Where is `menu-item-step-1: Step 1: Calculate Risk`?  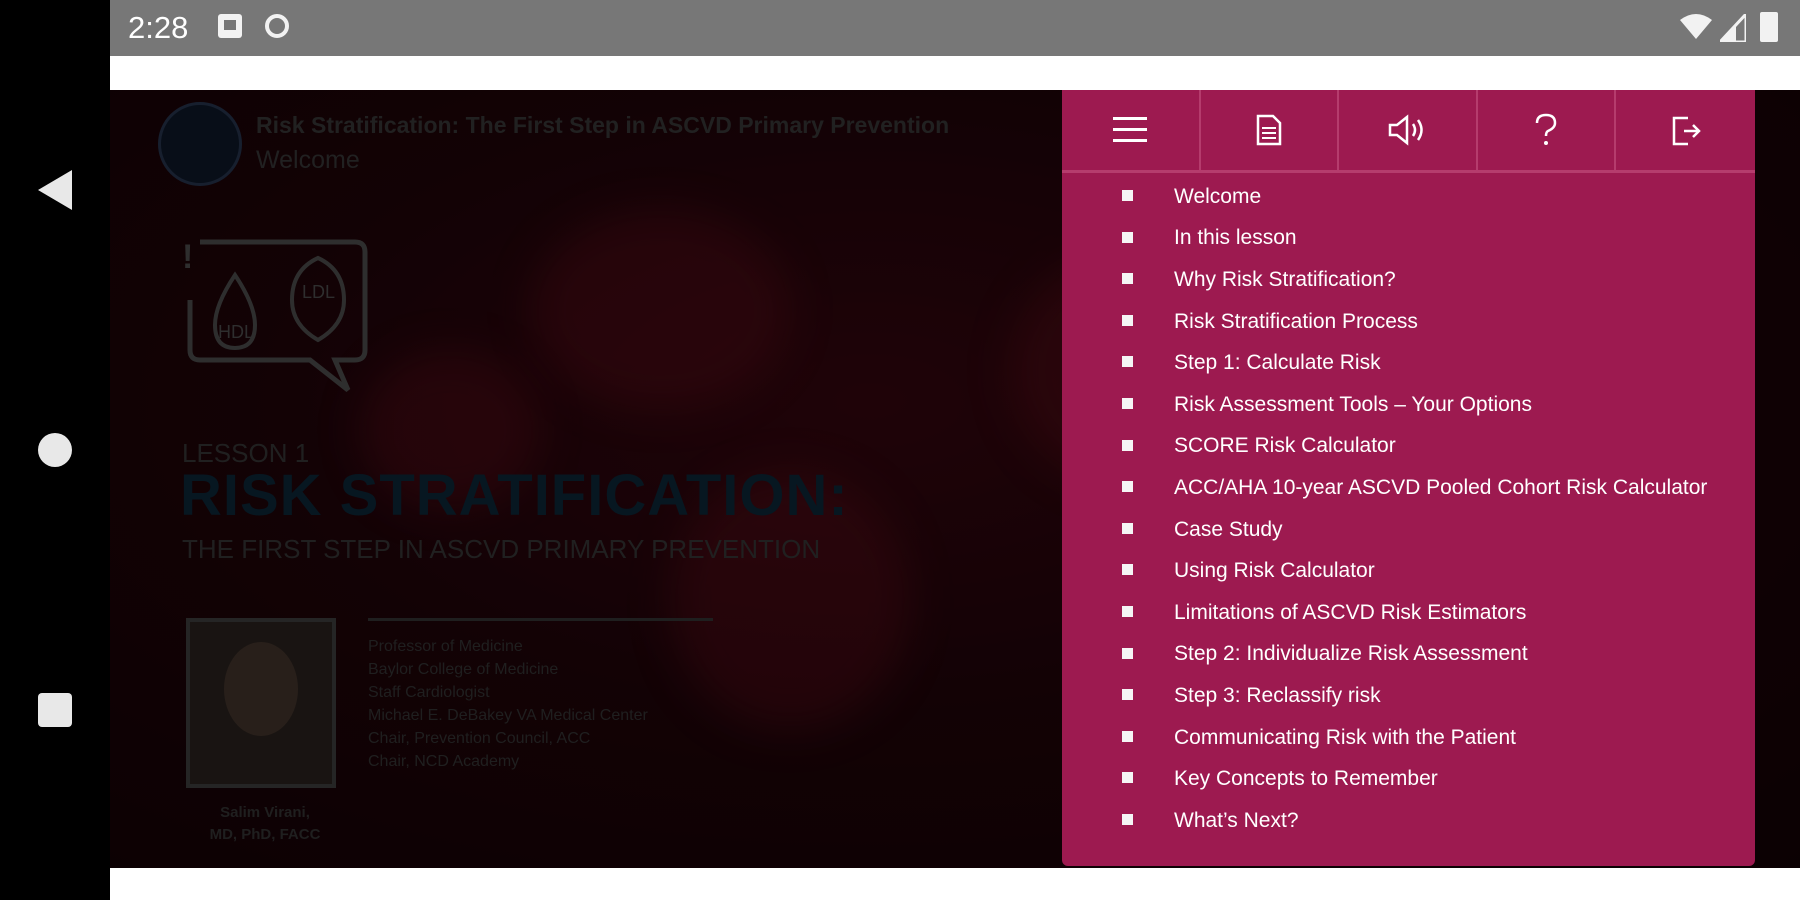 menu-item-step-1: Step 1: Calculate Risk is located at coordinates (1408, 363).